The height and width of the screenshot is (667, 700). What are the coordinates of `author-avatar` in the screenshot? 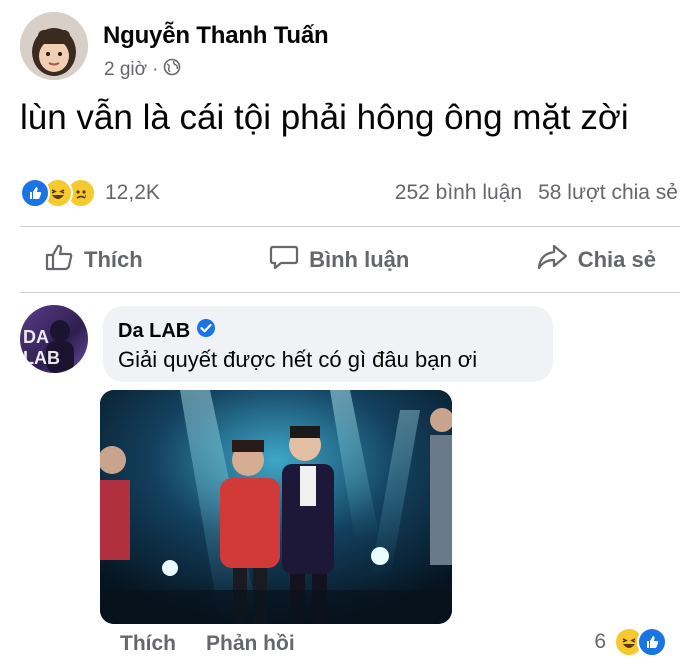 It's located at (54, 46).